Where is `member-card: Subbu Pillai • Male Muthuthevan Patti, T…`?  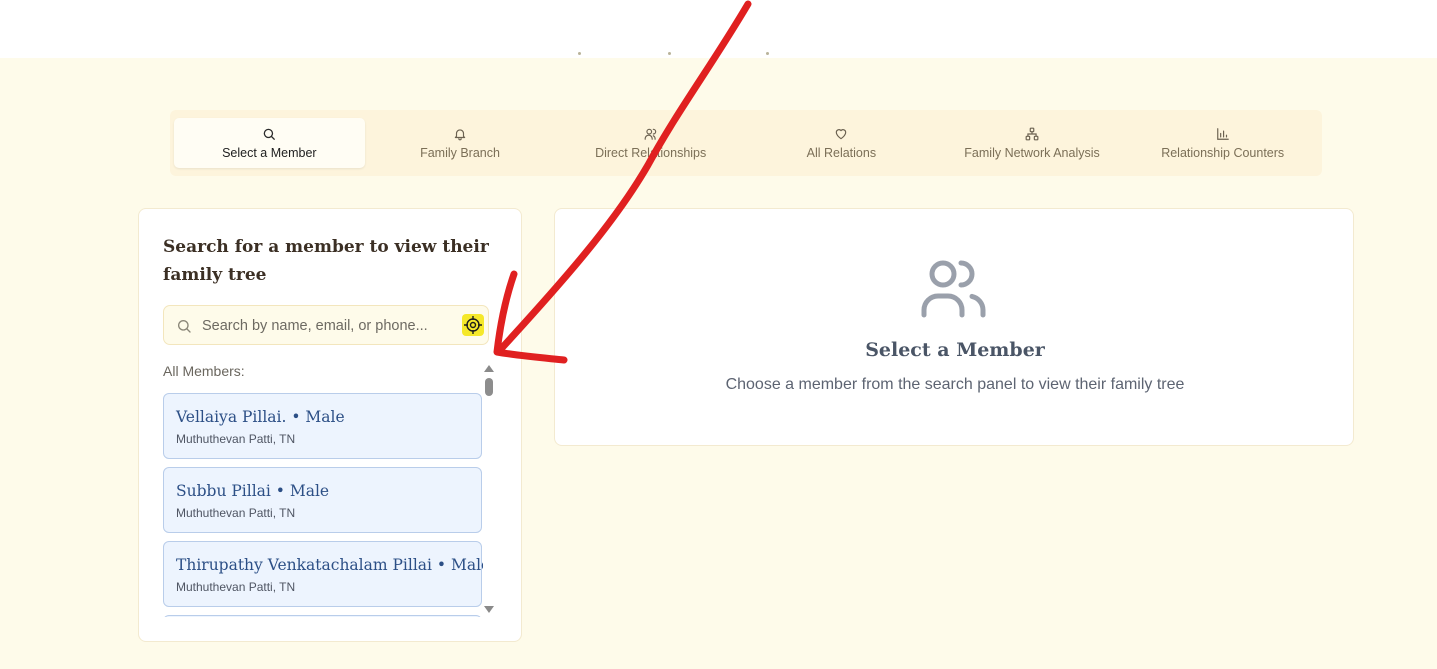
member-card: Subbu Pillai • Male Muthuthevan Patti, T… is located at coordinates (322, 500).